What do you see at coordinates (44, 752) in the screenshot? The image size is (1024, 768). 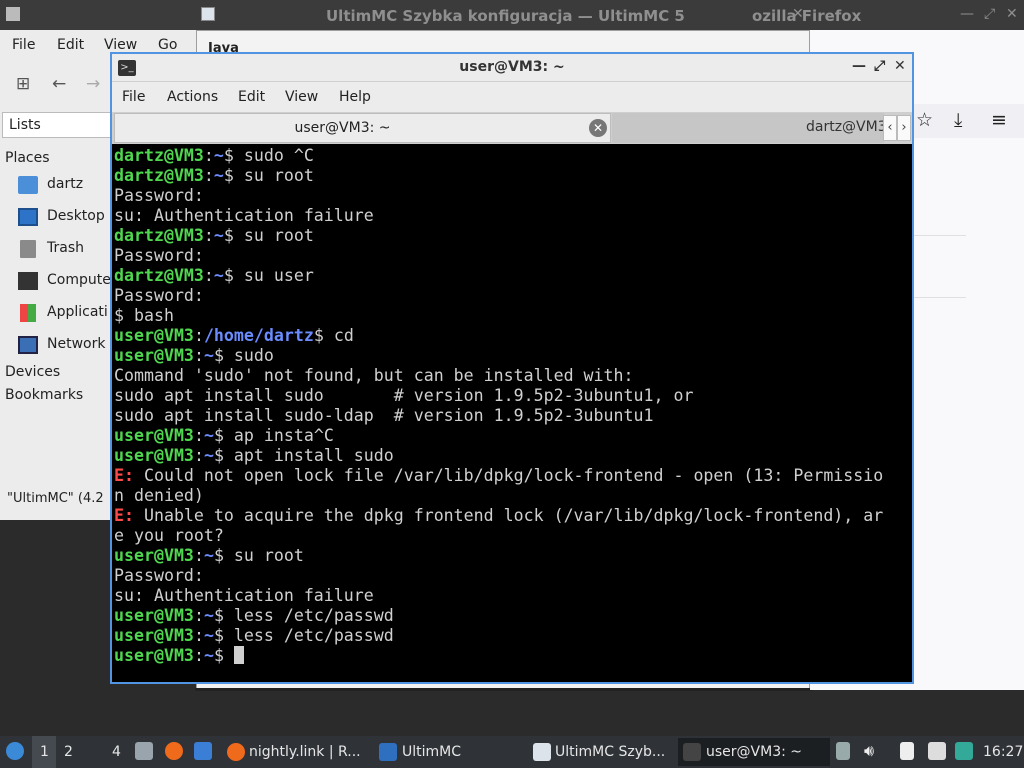 I see `workspace-1: 1` at bounding box center [44, 752].